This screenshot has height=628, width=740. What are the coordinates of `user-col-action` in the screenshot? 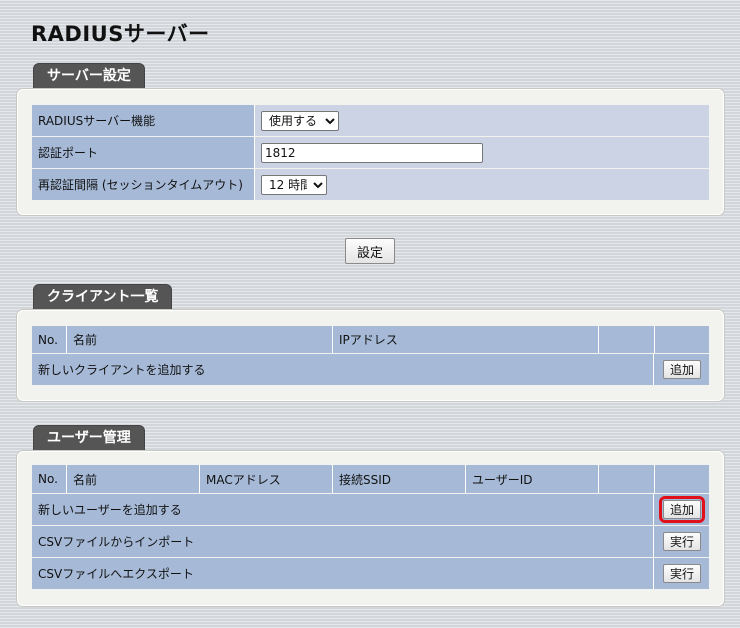 It's located at (682, 479).